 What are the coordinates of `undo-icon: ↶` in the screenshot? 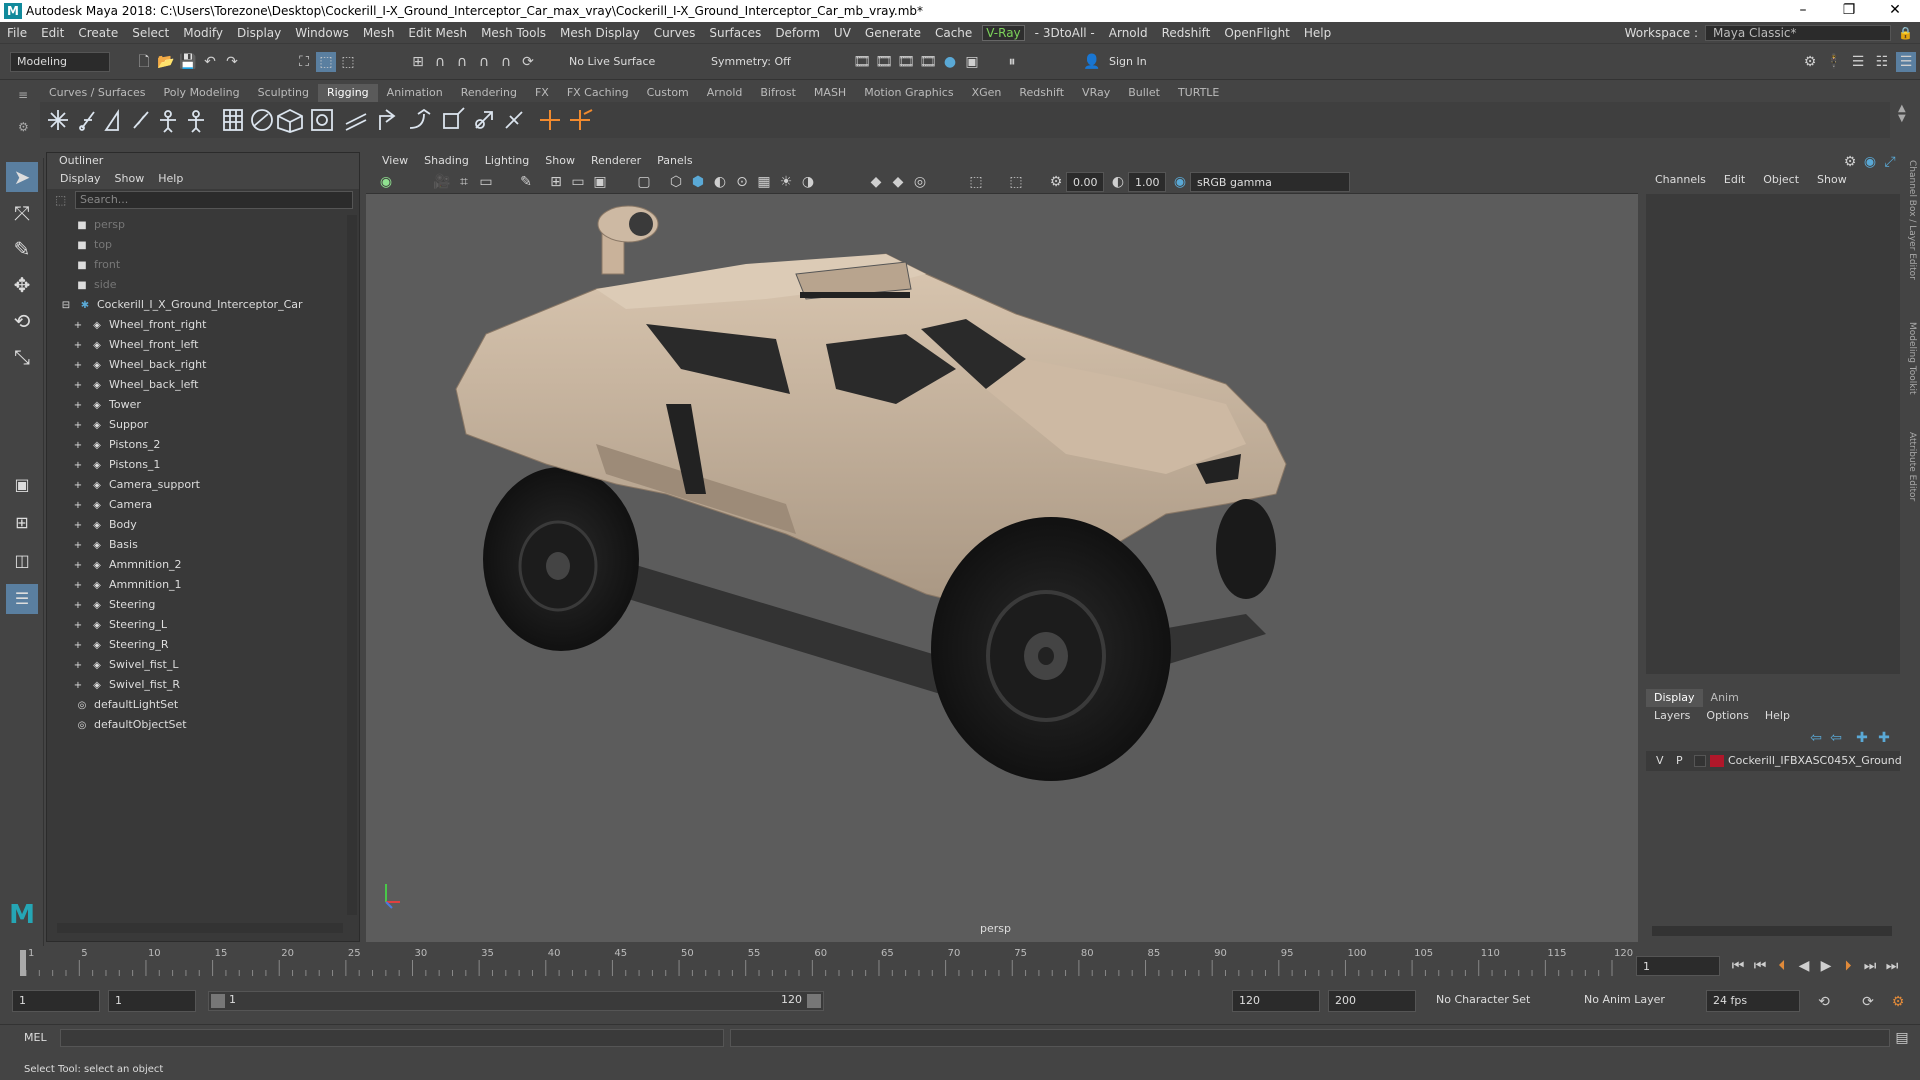 It's located at (210, 62).